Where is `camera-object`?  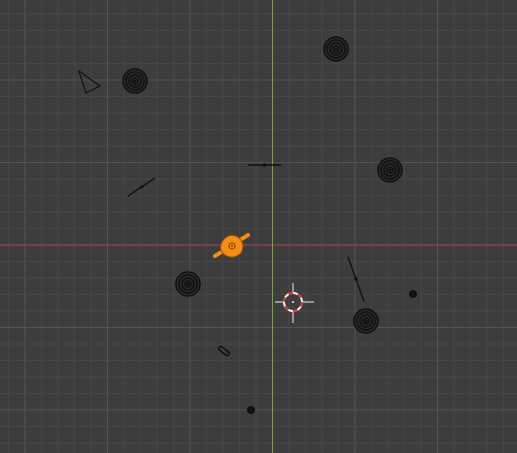 camera-object is located at coordinates (89, 81).